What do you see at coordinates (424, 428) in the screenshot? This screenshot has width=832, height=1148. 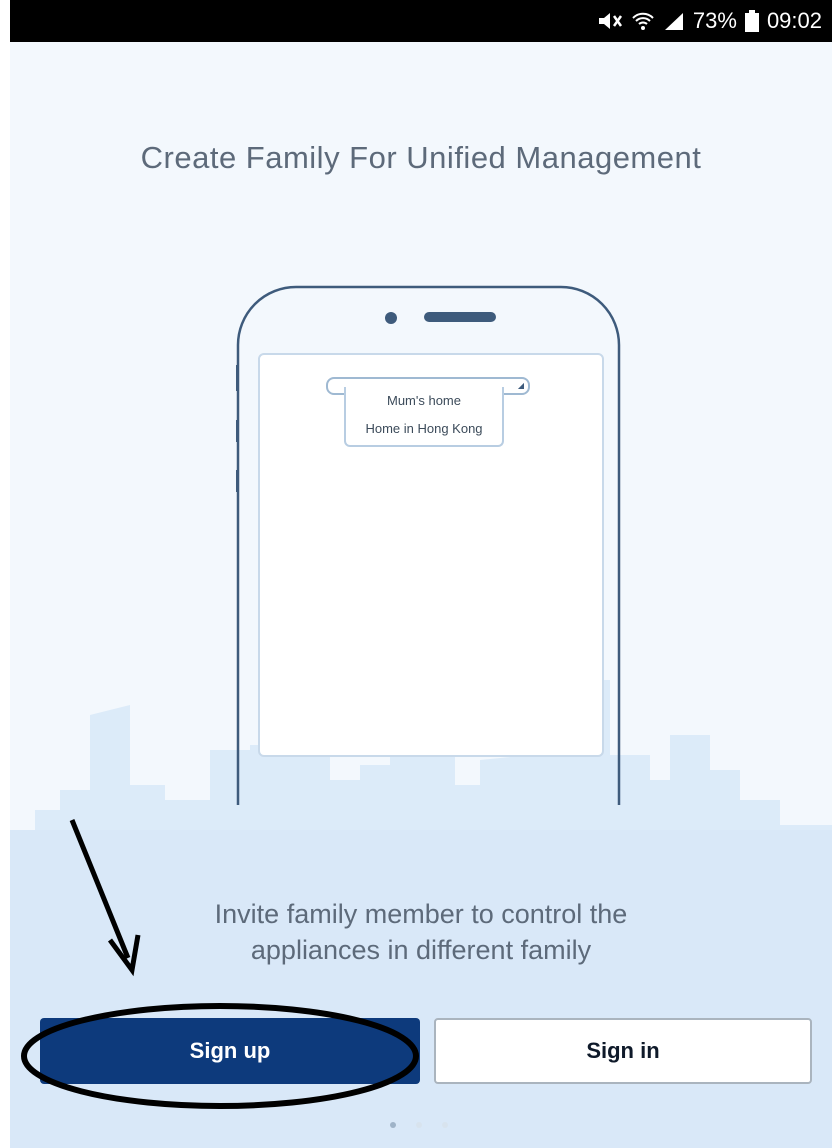 I see `menu-item-home-hong-kong: Home in Hong Kong` at bounding box center [424, 428].